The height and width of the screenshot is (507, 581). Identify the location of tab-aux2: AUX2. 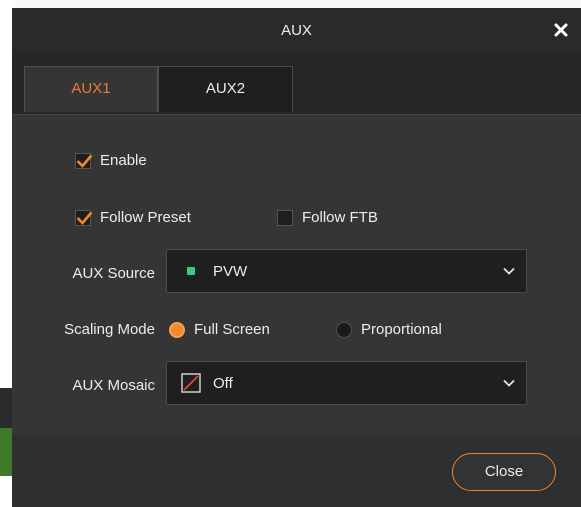
(225, 89).